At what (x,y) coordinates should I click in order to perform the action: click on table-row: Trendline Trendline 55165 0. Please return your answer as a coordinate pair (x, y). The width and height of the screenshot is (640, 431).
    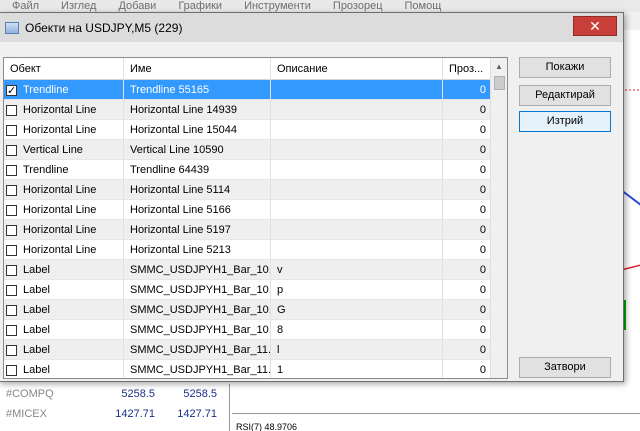
    Looking at the image, I should click on (248, 90).